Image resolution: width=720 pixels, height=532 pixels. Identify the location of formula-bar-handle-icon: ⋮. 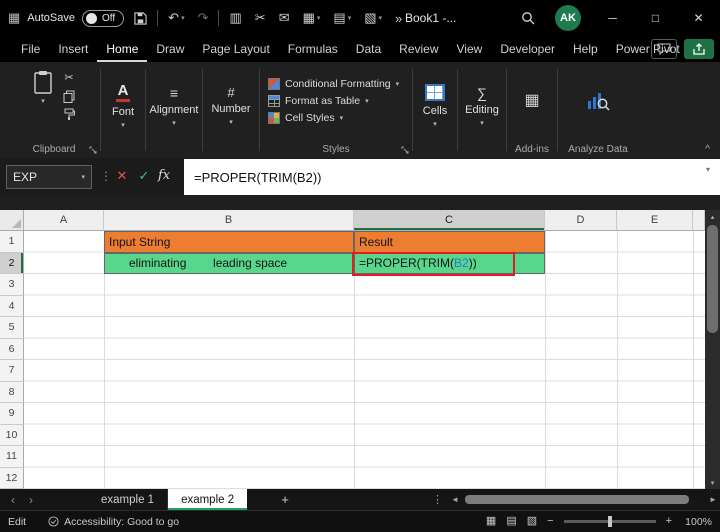
(106, 176).